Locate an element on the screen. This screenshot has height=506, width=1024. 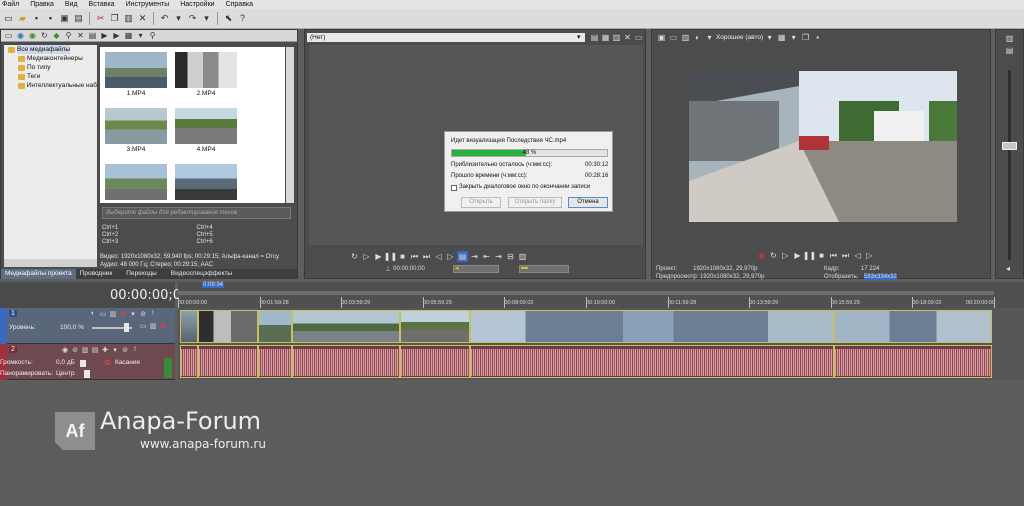
tab-video-fx: Видеоспецэффекты is located at coordinates (201, 274).